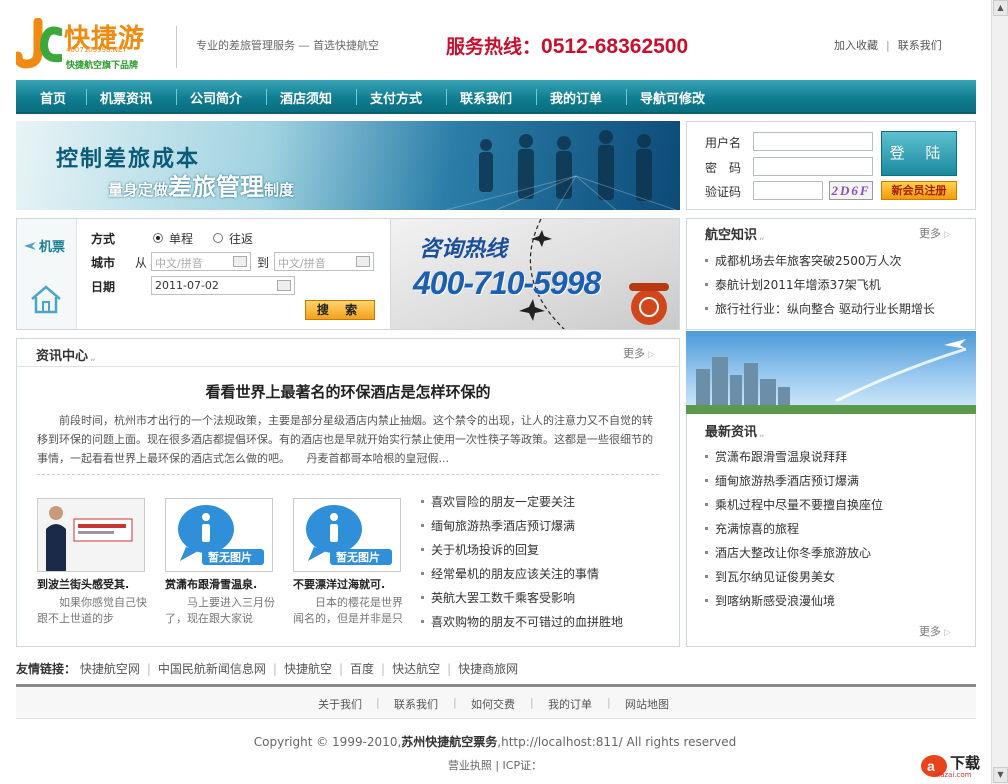  What do you see at coordinates (349, 584) in the screenshot?
I see `thumbnail-title: 不要漂洋过海就可.` at bounding box center [349, 584].